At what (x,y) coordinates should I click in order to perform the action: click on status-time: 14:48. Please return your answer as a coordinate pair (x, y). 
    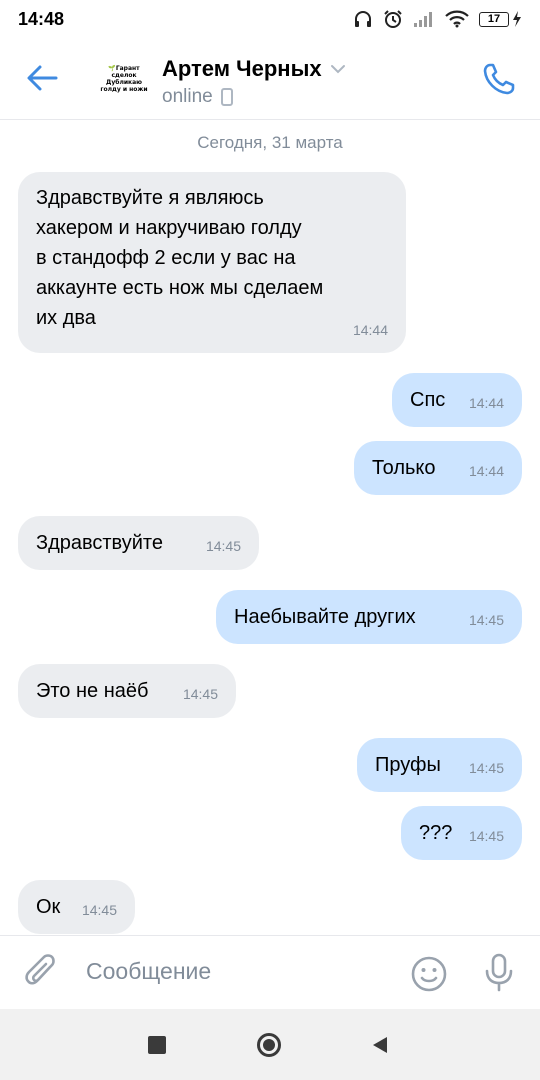
    Looking at the image, I should click on (41, 18).